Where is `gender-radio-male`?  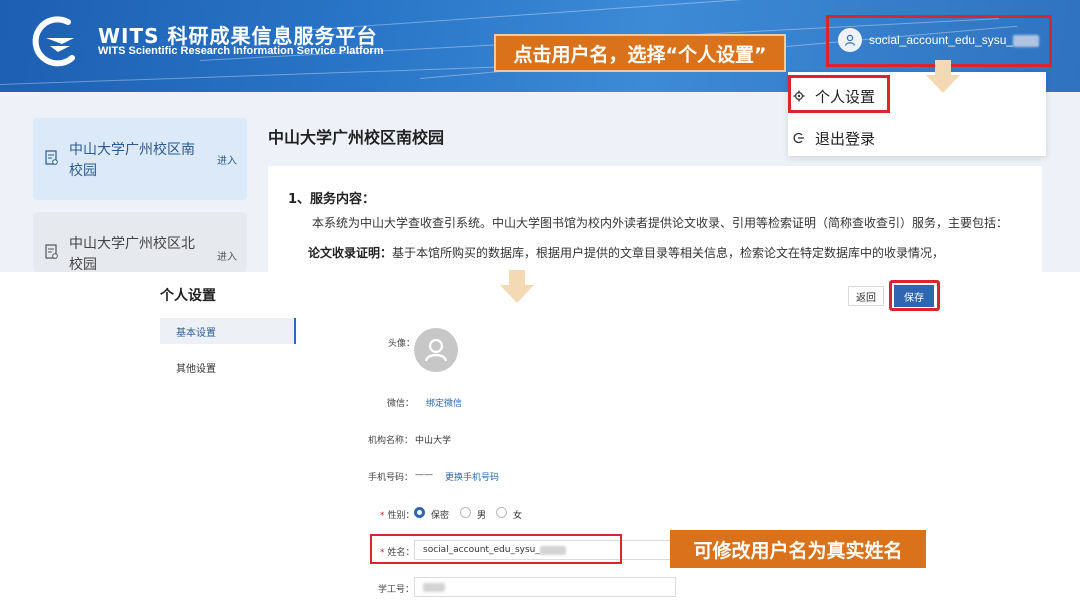
gender-radio-male is located at coordinates (465, 512).